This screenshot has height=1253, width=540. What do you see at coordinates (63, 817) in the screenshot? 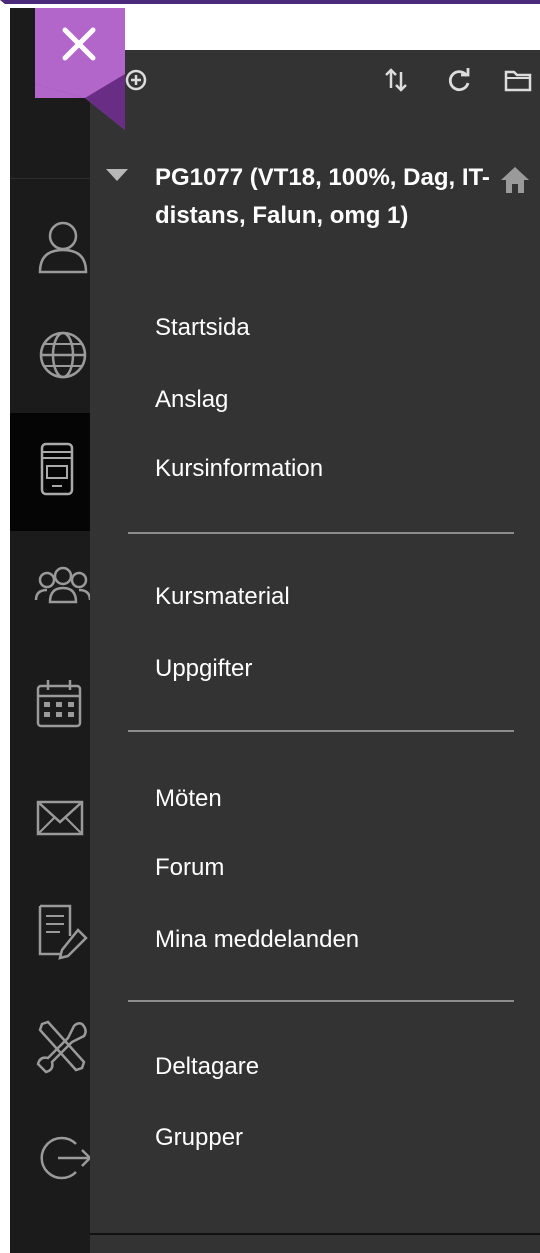
I see `mail-icon` at bounding box center [63, 817].